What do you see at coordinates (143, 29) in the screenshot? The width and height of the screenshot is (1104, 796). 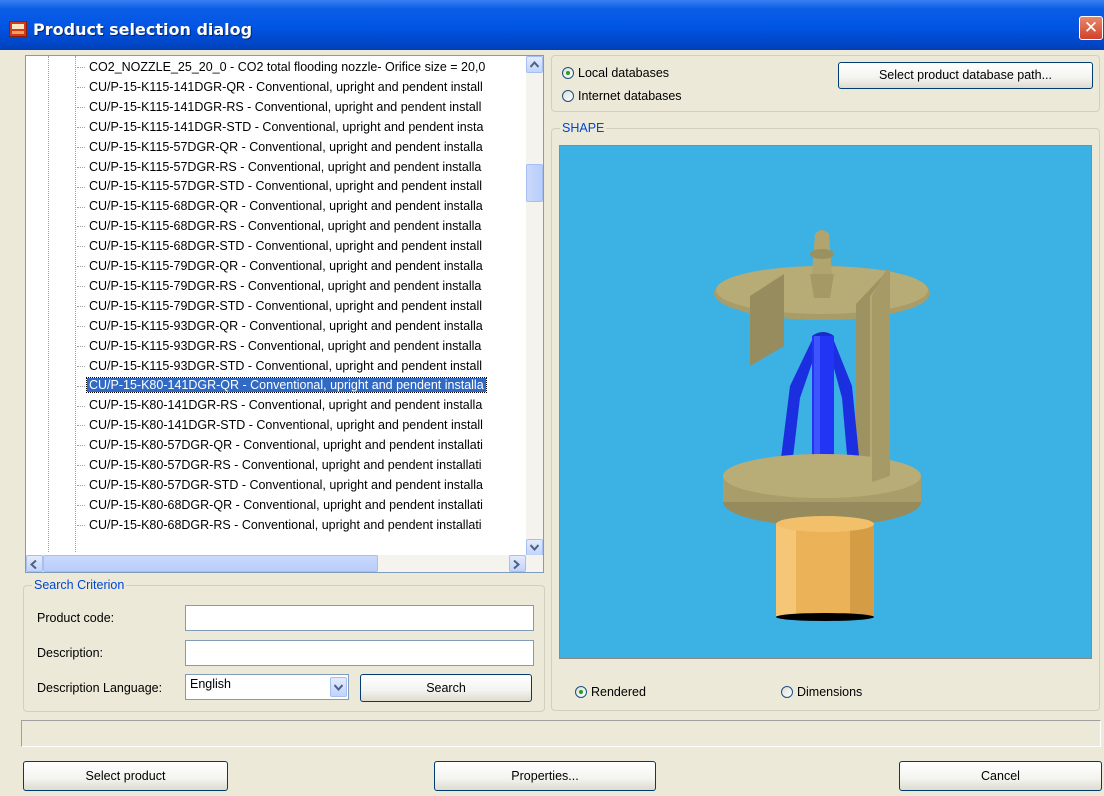 I see `window-title: Product selection dialog` at bounding box center [143, 29].